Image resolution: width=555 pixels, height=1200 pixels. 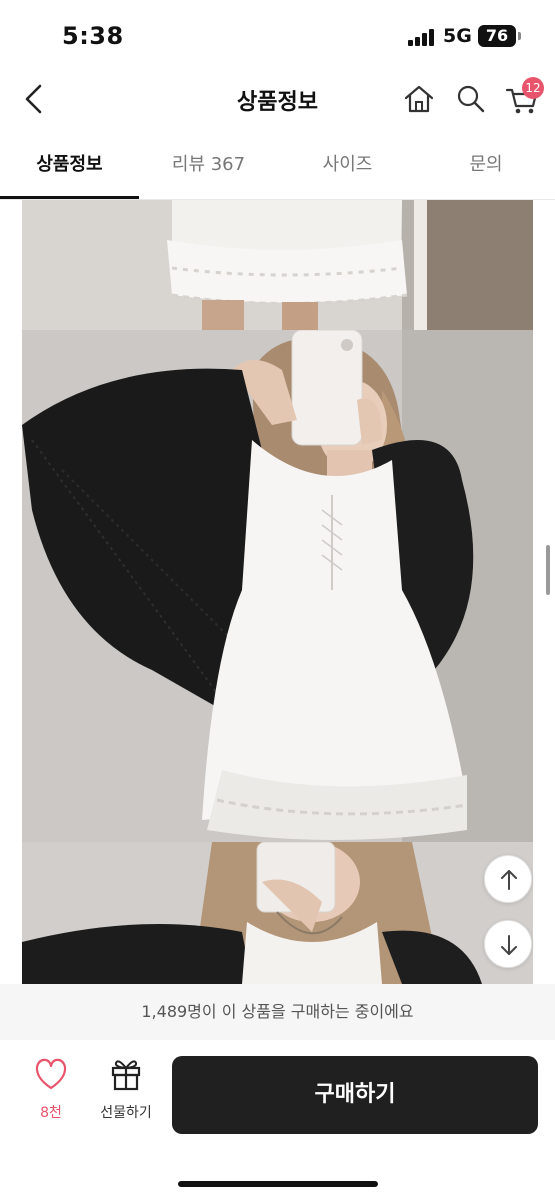 I want to click on battery-icon: 76, so click(x=497, y=36).